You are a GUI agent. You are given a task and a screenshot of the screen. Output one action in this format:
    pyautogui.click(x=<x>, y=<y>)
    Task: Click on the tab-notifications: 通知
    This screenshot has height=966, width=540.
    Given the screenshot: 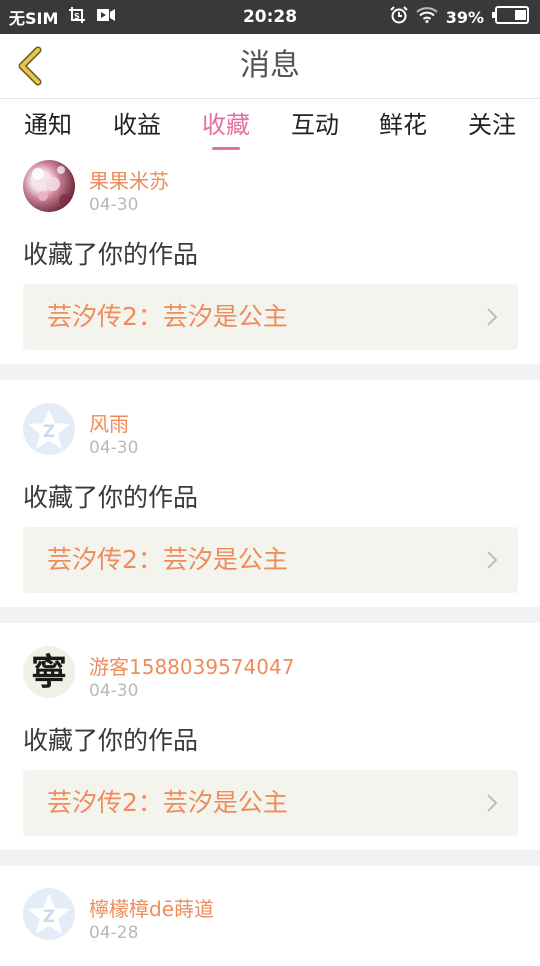 What is the action you would take?
    pyautogui.click(x=48, y=127)
    